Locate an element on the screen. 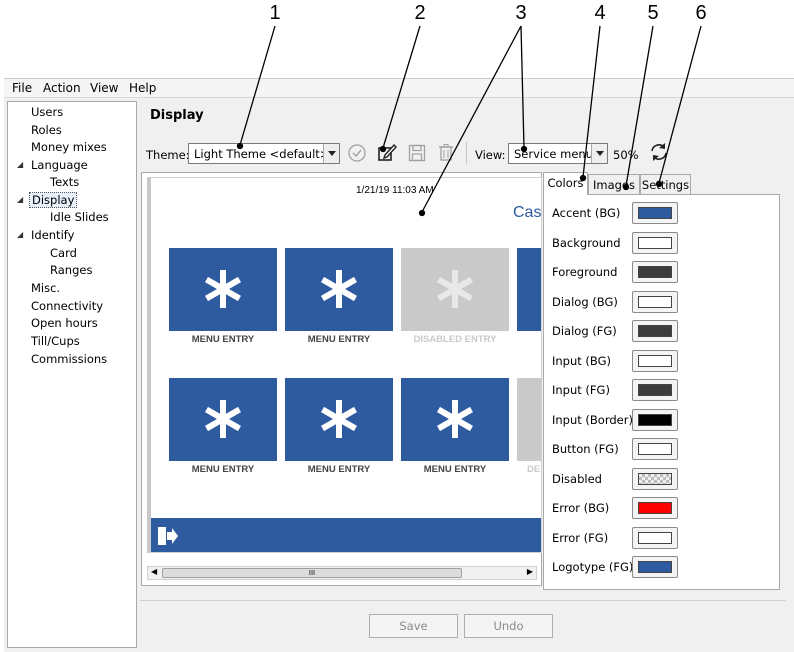 The height and width of the screenshot is (652, 794). sidebar-item-connectivity: Connectivity is located at coordinates (67, 306).